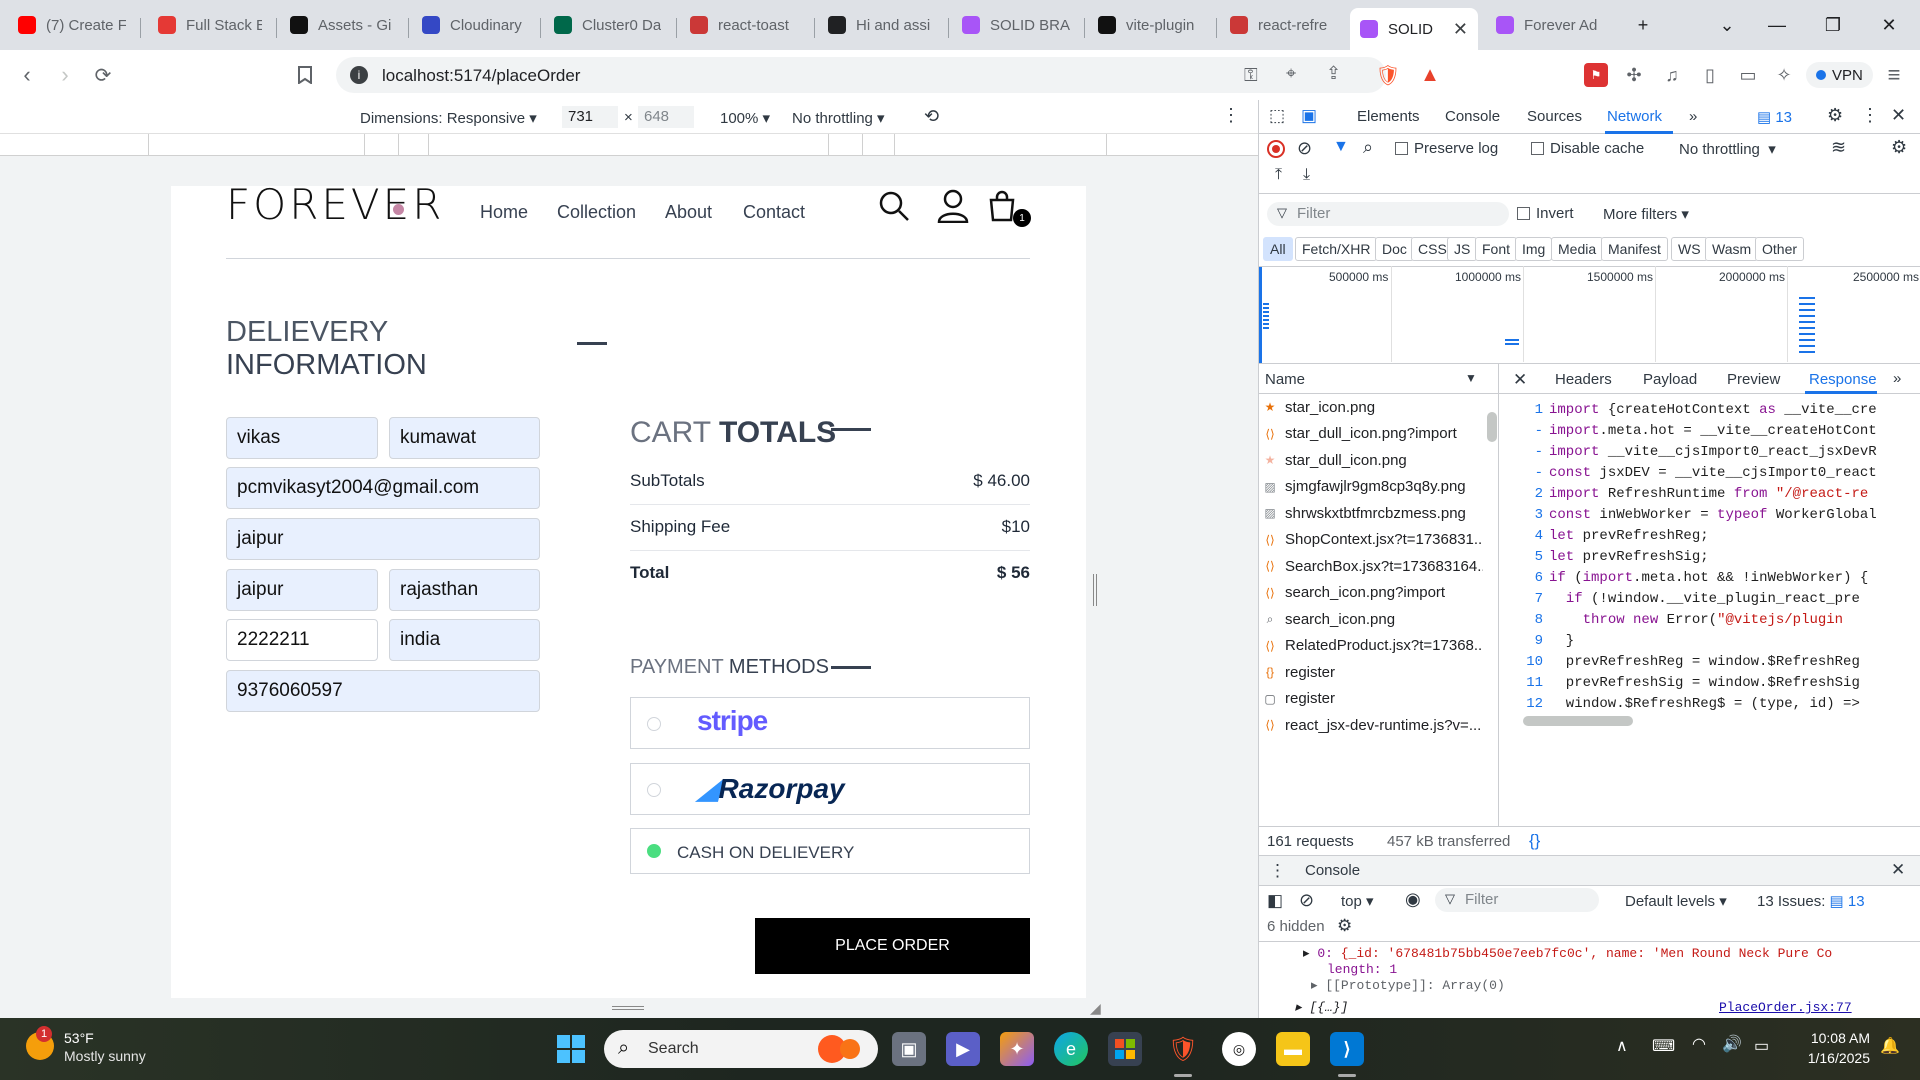 The height and width of the screenshot is (1080, 1920). What do you see at coordinates (1894, 74) in the screenshot?
I see `menu-icon: ≡` at bounding box center [1894, 74].